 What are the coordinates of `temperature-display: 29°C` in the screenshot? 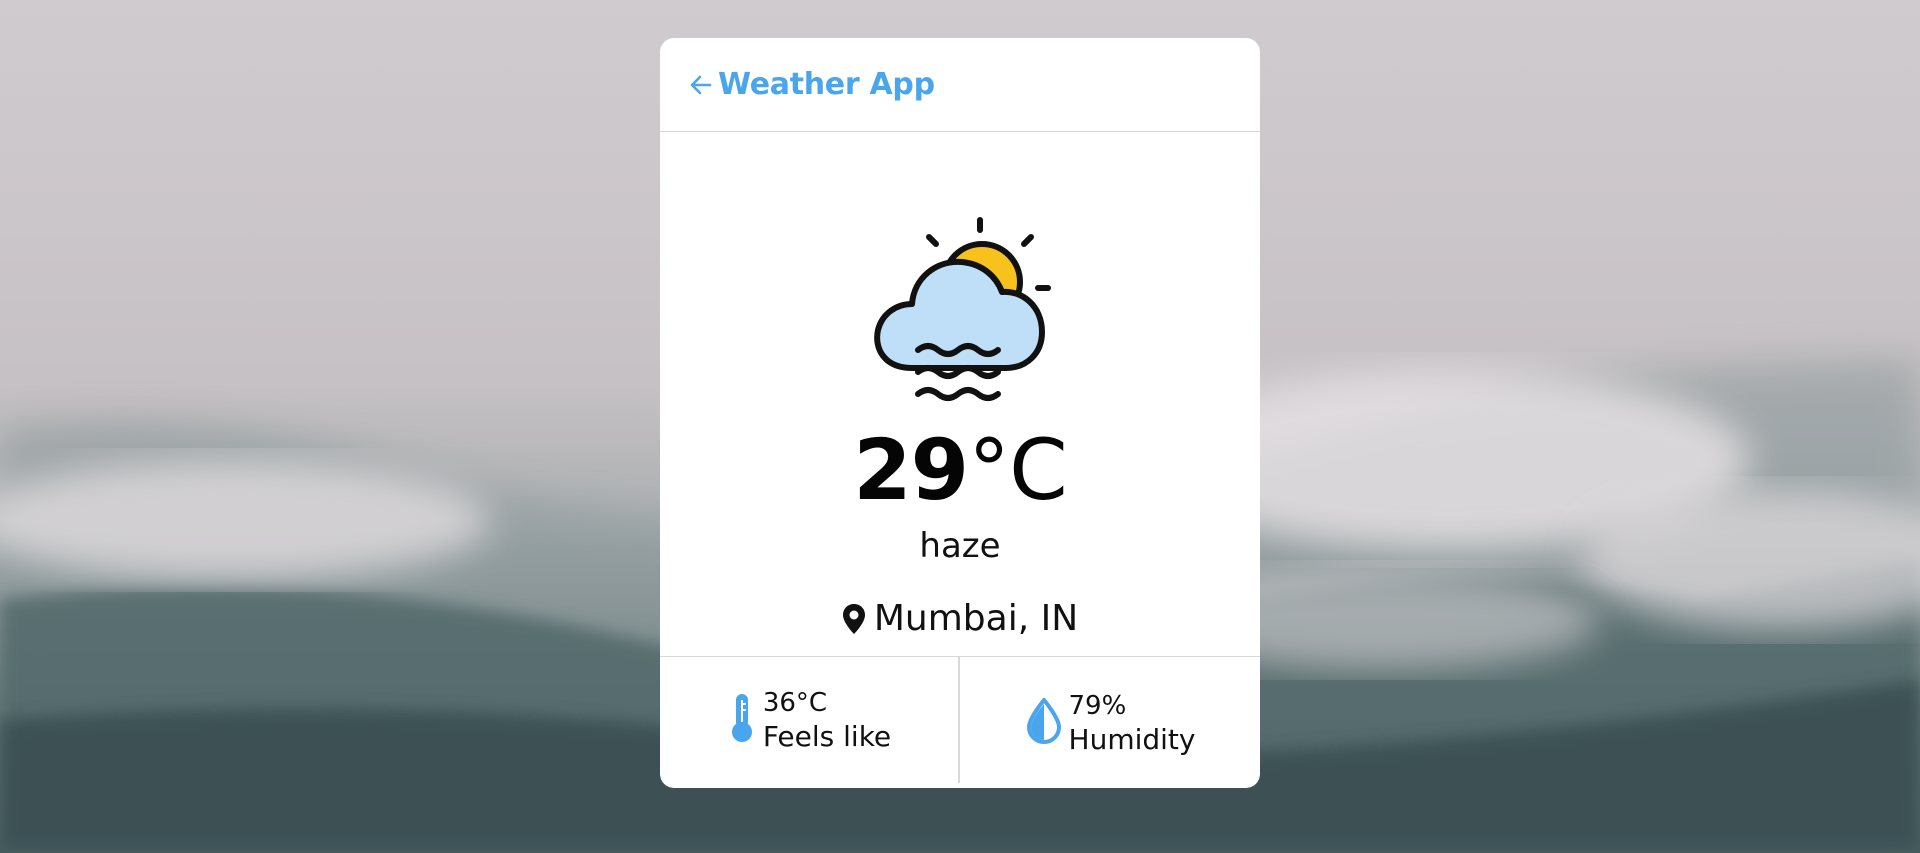 It's located at (960, 470).